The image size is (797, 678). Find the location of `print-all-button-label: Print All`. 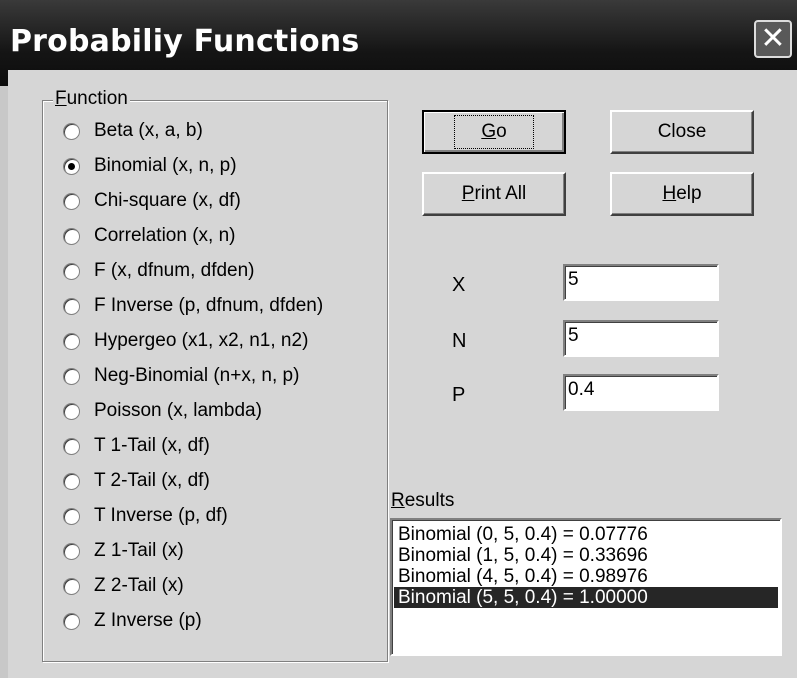

print-all-button-label: Print All is located at coordinates (494, 193).